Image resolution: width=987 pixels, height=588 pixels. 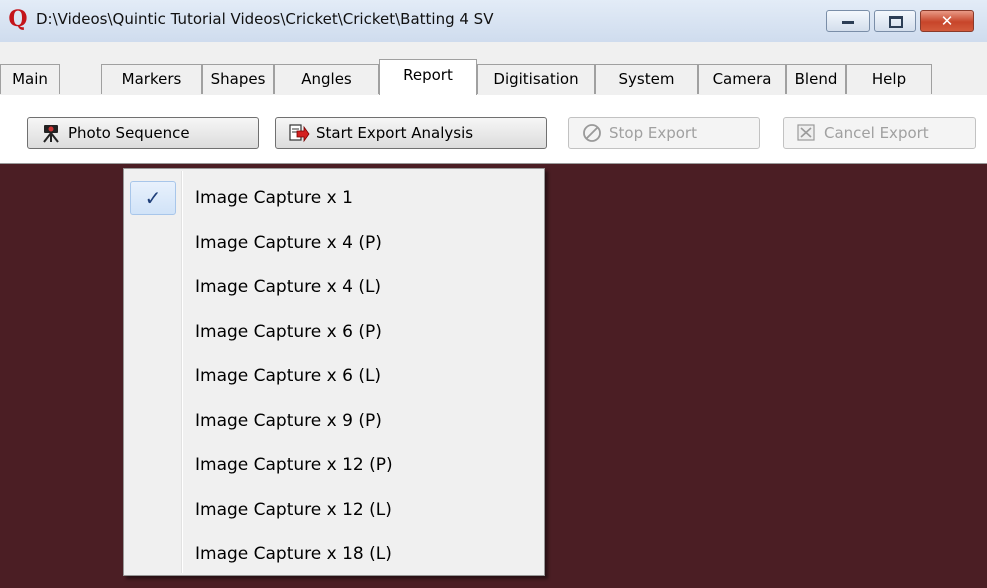 I want to click on menu-item-image-capture-x18-l: Image Capture x 18 (L), so click(x=334, y=554).